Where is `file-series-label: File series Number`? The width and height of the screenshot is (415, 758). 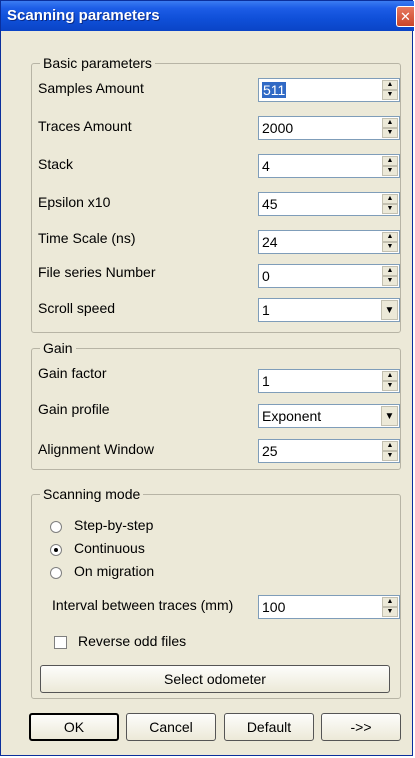
file-series-label: File series Number is located at coordinates (97, 272).